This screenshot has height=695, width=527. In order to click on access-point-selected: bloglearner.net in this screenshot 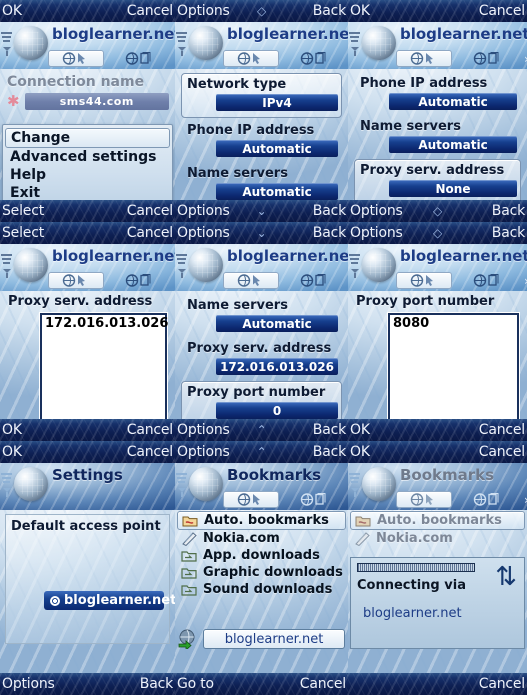, I will do `click(109, 600)`.